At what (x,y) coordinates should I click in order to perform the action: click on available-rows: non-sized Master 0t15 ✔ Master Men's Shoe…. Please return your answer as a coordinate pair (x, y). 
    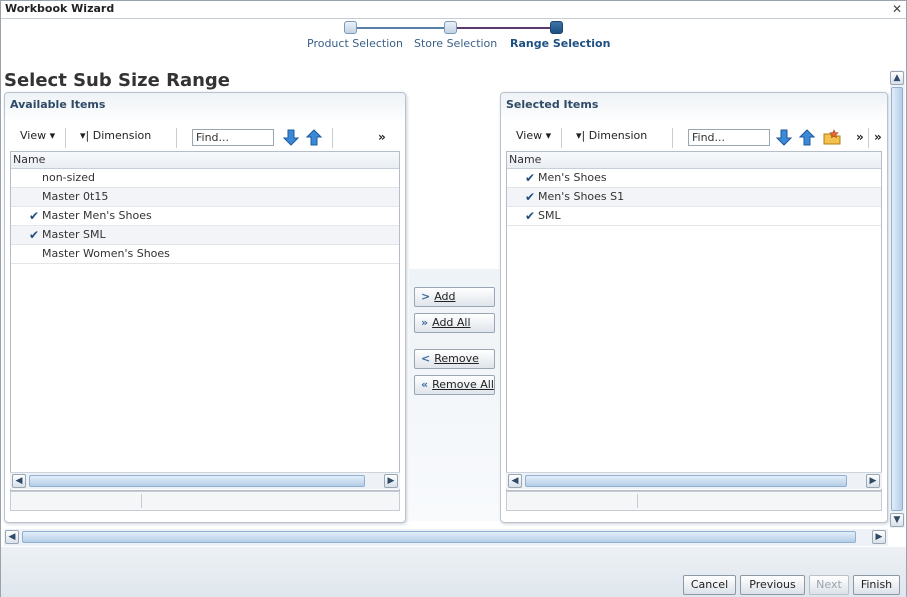
    Looking at the image, I should click on (205, 216).